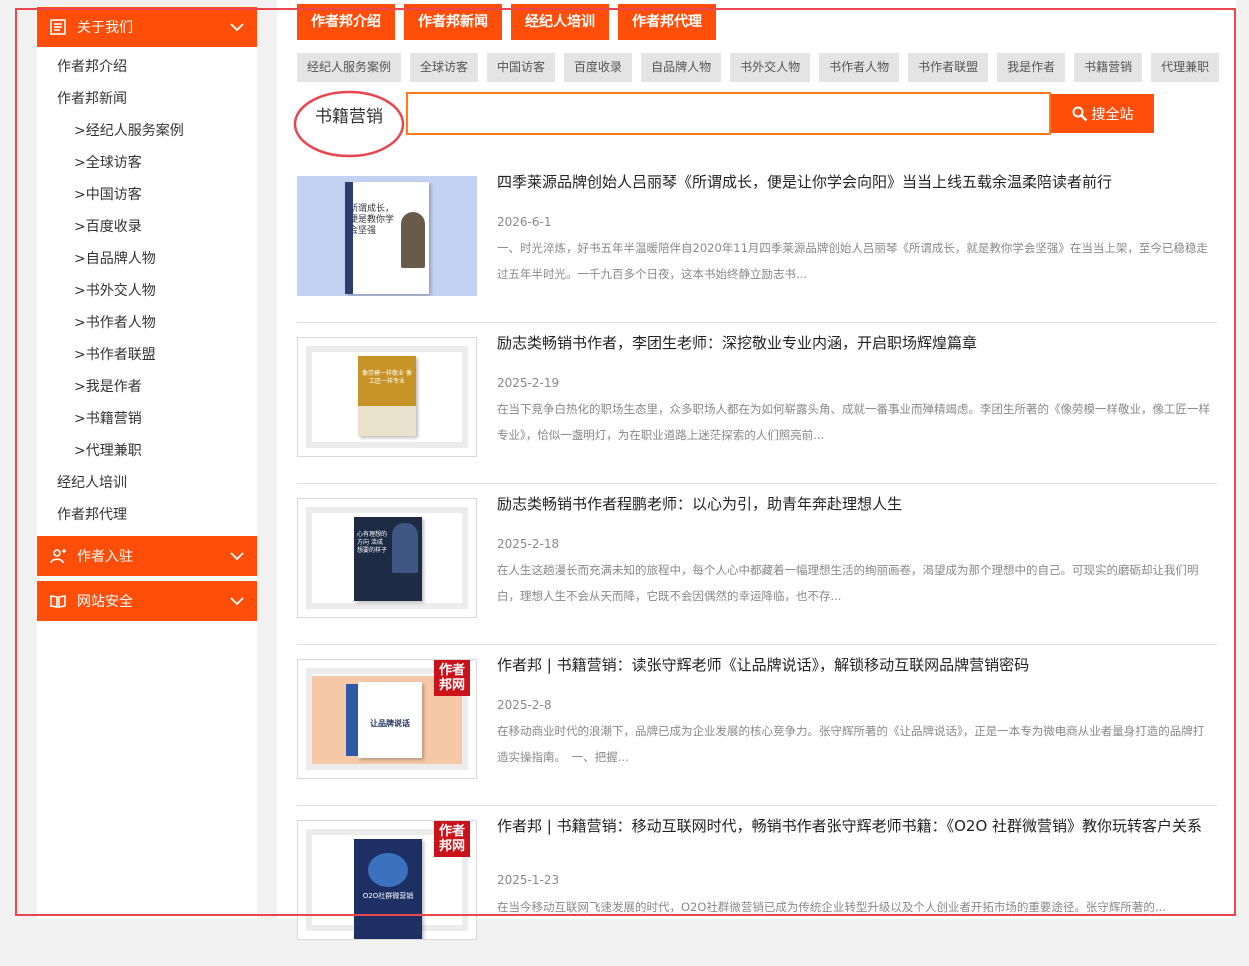 This screenshot has height=966, width=1249. What do you see at coordinates (521, 67) in the screenshot?
I see `subtab-china-visitors: 中国访客` at bounding box center [521, 67].